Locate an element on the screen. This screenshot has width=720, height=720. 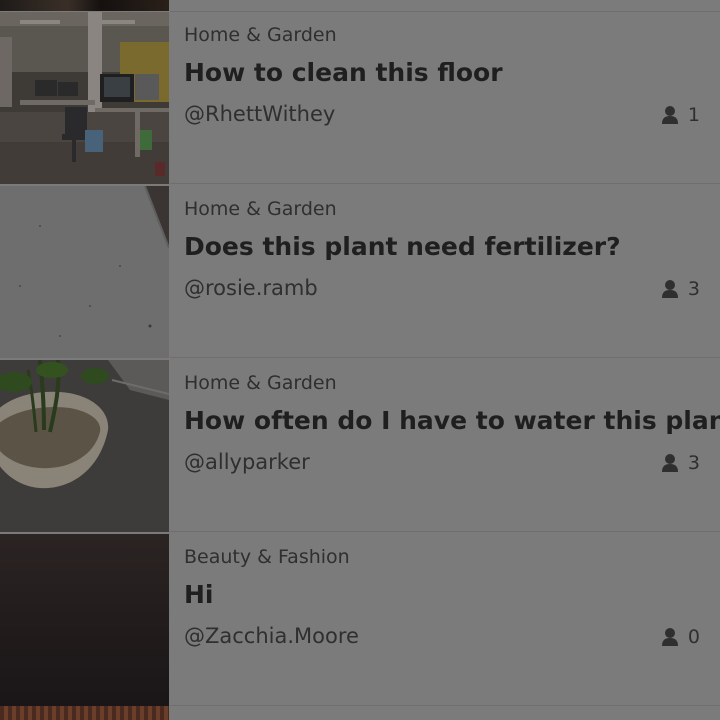
dark-wall-thumbnail is located at coordinates (84, 620).